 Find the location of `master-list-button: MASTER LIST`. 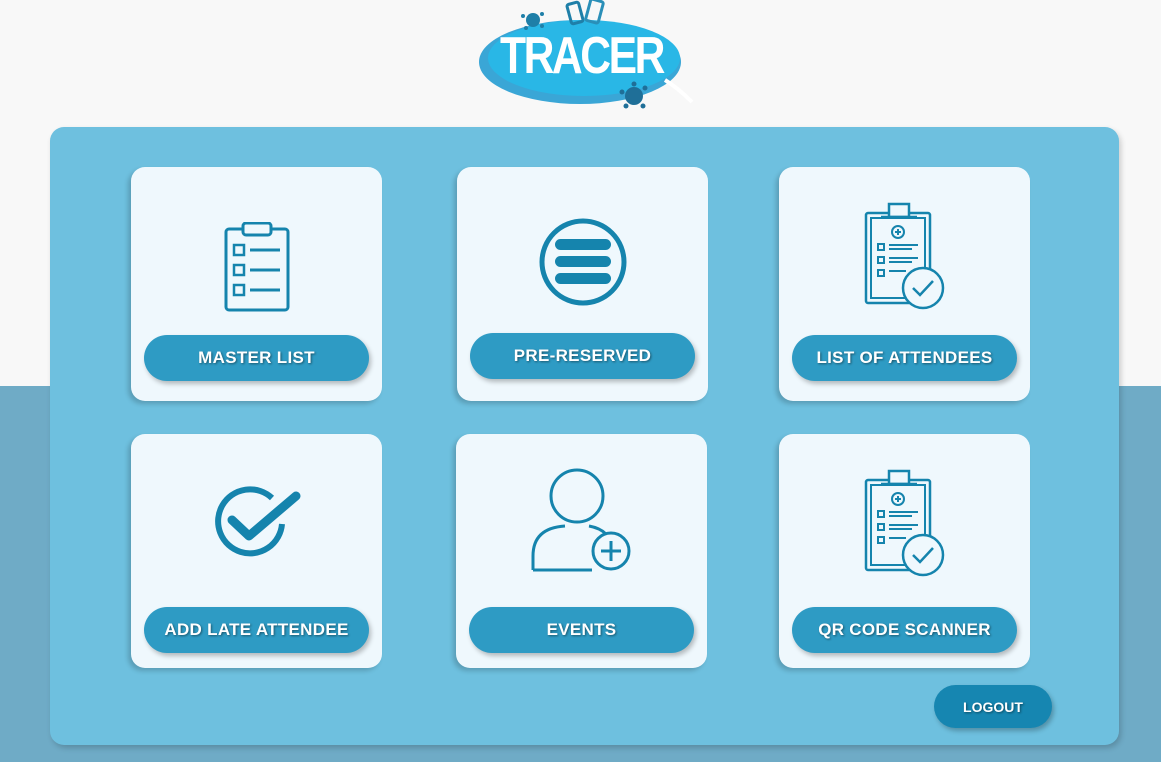

master-list-button: MASTER LIST is located at coordinates (256, 358).